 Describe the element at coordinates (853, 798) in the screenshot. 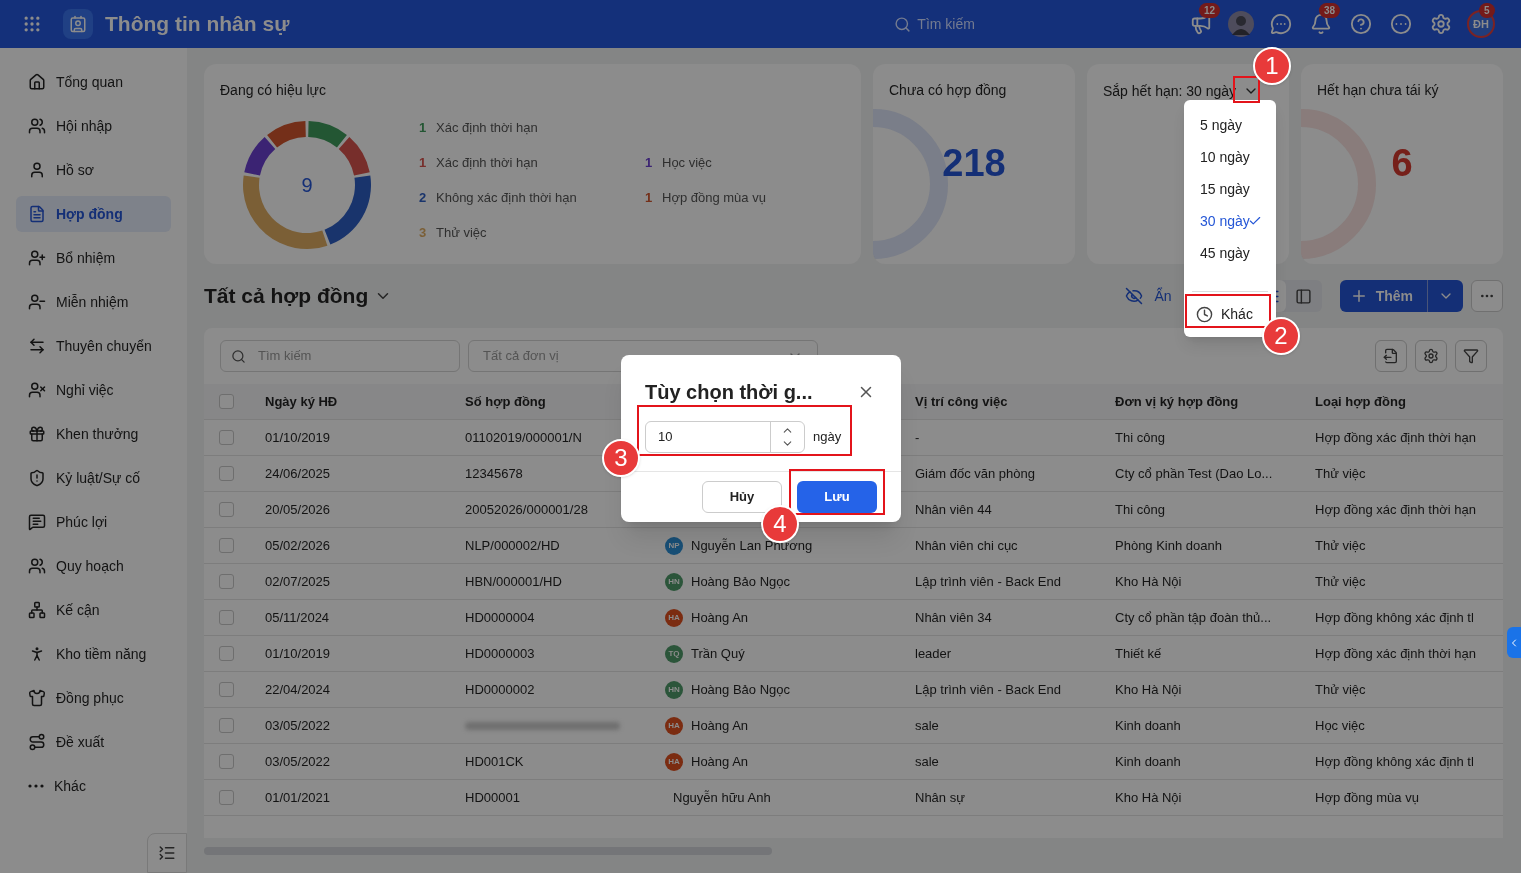

I see `table-row: 01/01/2021 HD00001 Nguyễn hữu Anh Nhân sự Kho Hà Nội Hợp đồng mùa vụ` at that location.